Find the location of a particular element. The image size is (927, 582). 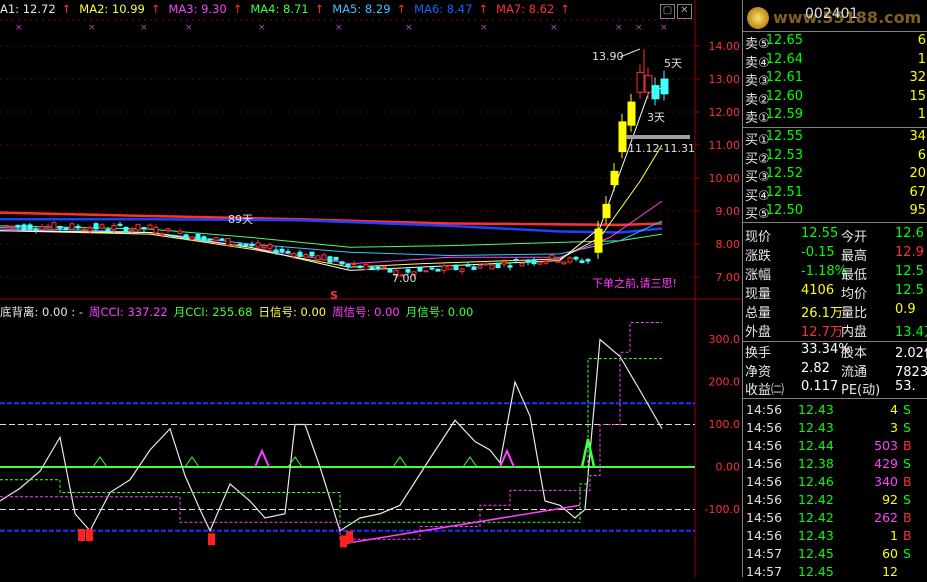

stat-label: 总量 is located at coordinates (758, 313).